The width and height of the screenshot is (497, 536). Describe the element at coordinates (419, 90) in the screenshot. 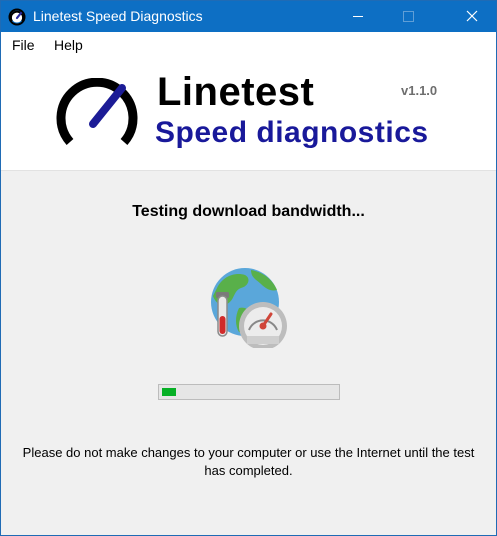

I see `version-label: v1.1.0` at that location.